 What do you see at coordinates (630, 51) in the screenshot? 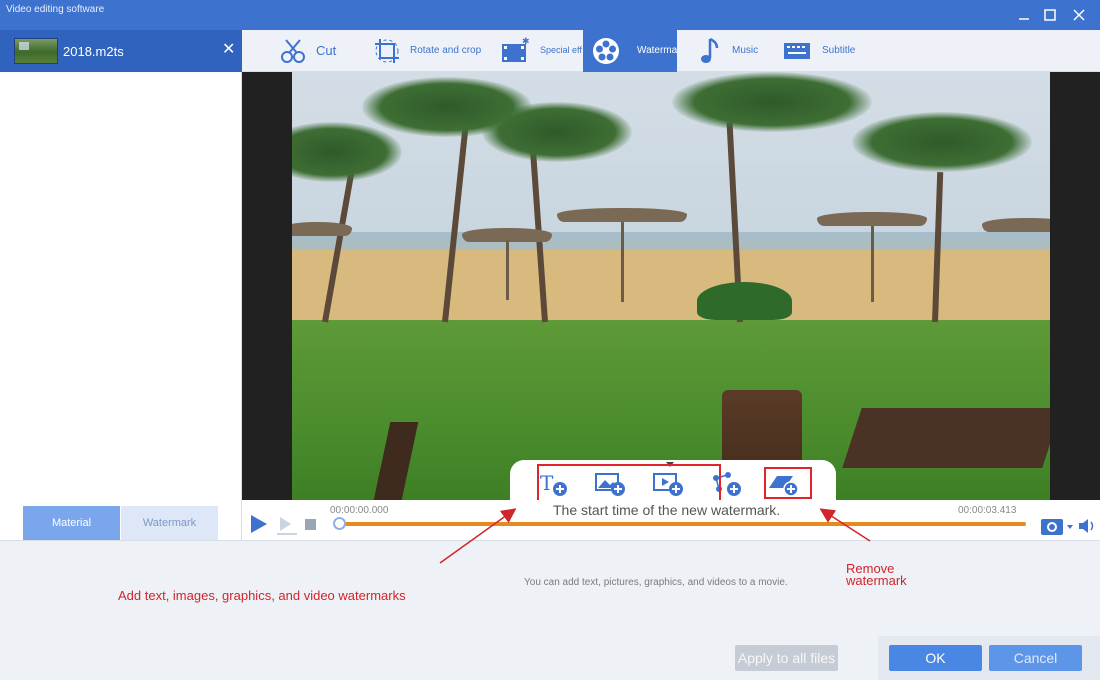
I see `tool-watermark: Watermark` at bounding box center [630, 51].